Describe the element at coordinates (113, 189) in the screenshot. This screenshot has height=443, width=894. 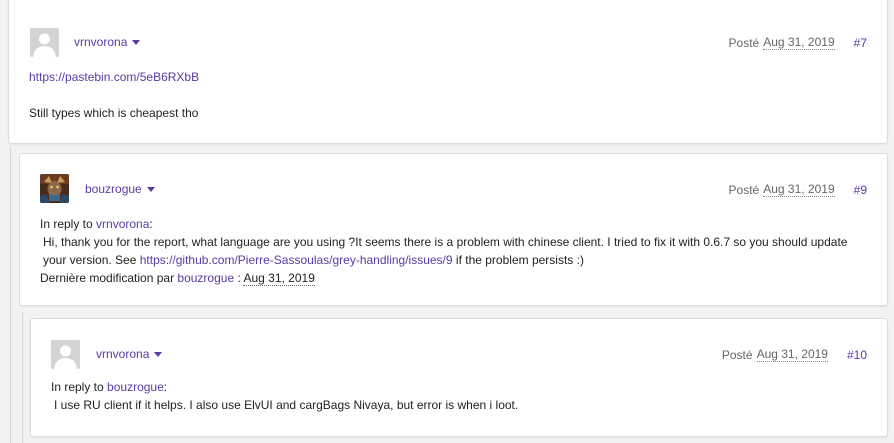
I see `author-name: bouzrogue` at that location.